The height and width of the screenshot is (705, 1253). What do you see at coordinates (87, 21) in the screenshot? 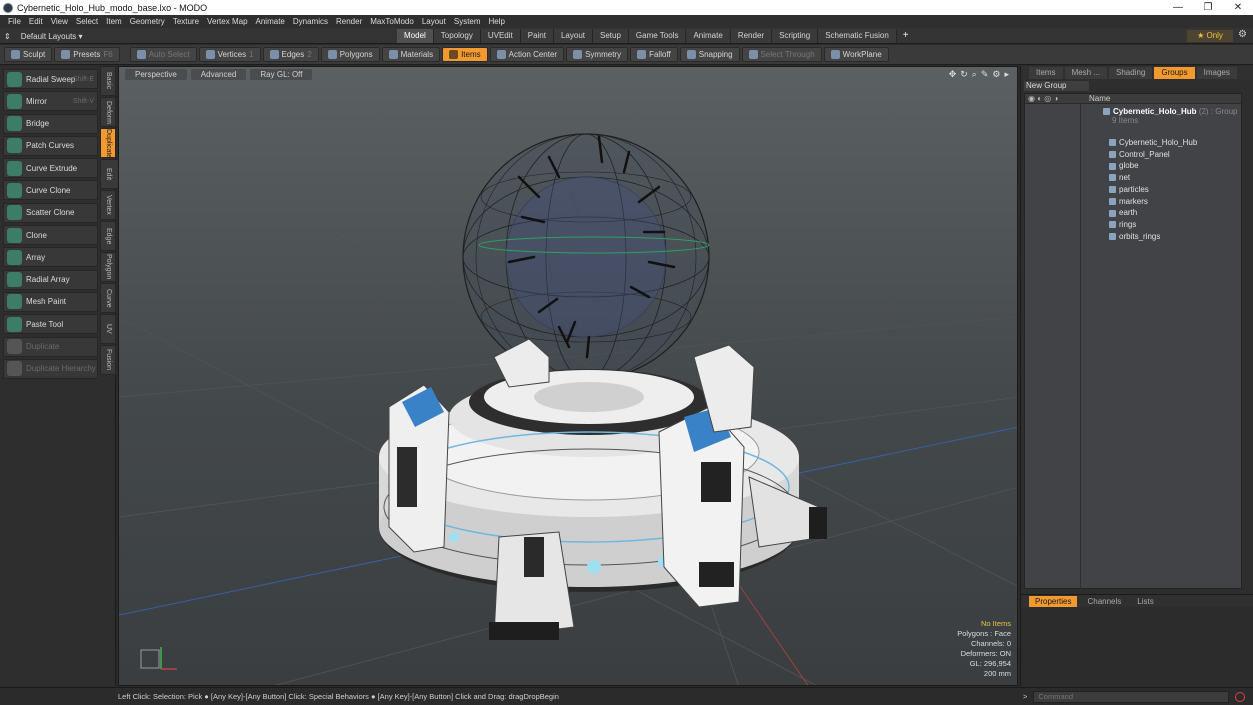
I see `menu-select: Select` at bounding box center [87, 21].